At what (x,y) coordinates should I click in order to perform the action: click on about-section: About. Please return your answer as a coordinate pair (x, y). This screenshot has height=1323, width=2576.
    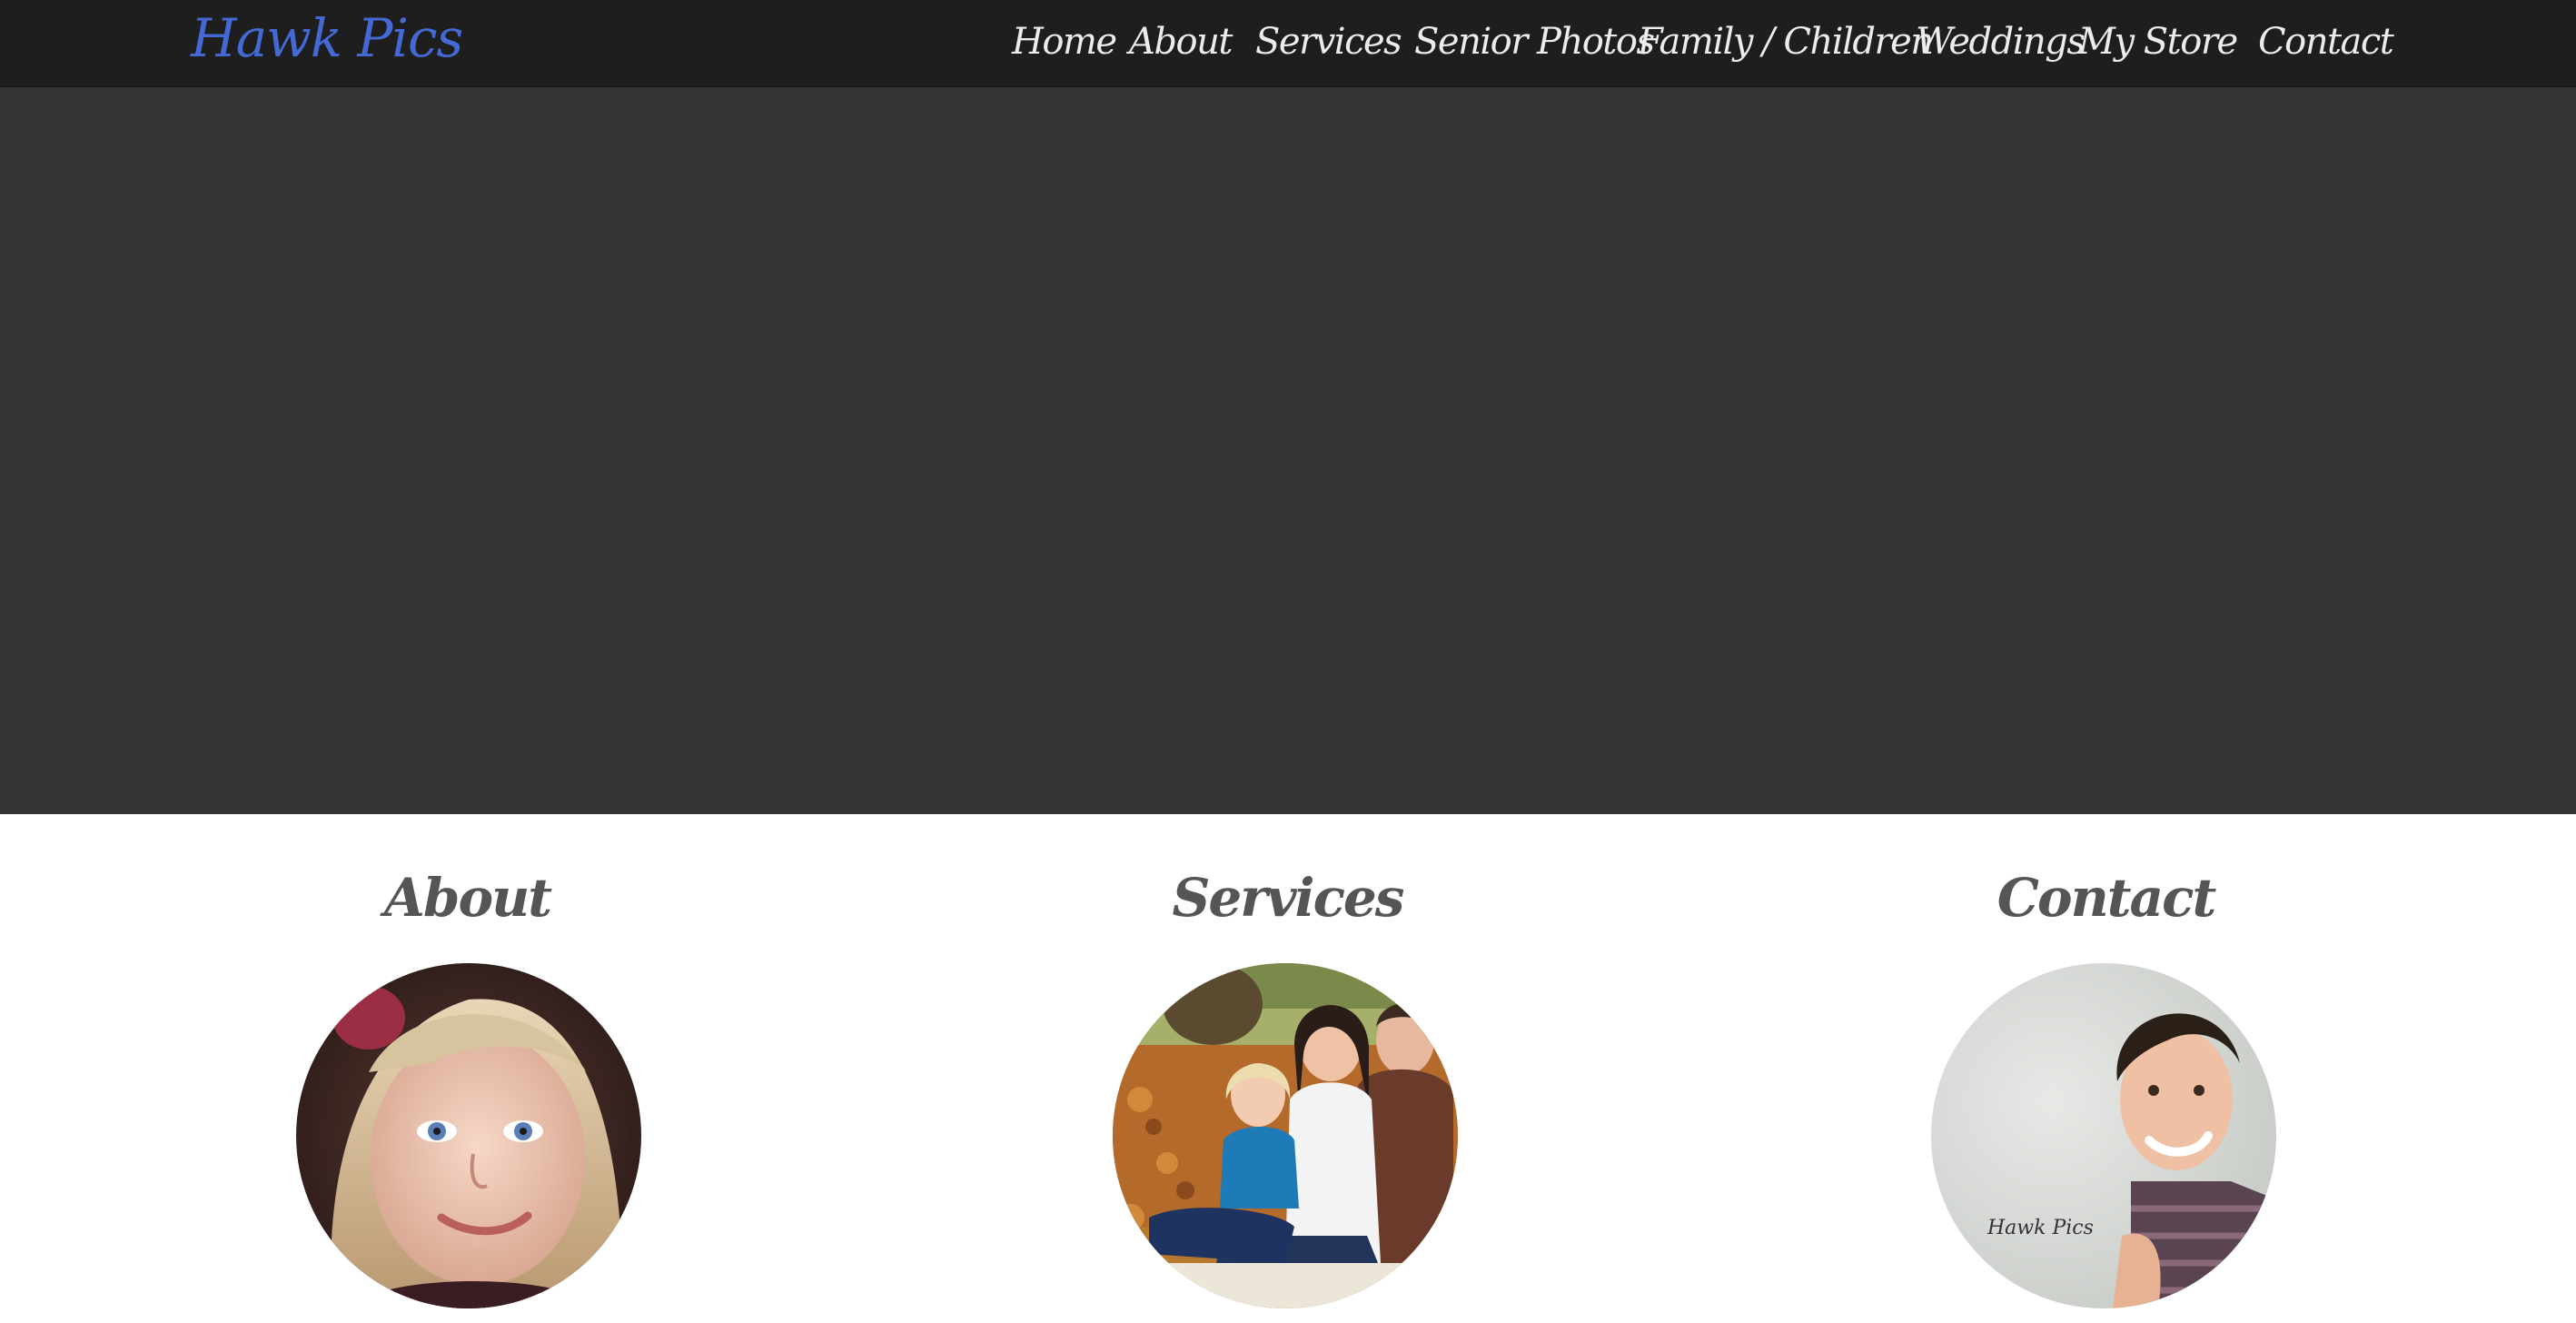
    Looking at the image, I should click on (467, 1068).